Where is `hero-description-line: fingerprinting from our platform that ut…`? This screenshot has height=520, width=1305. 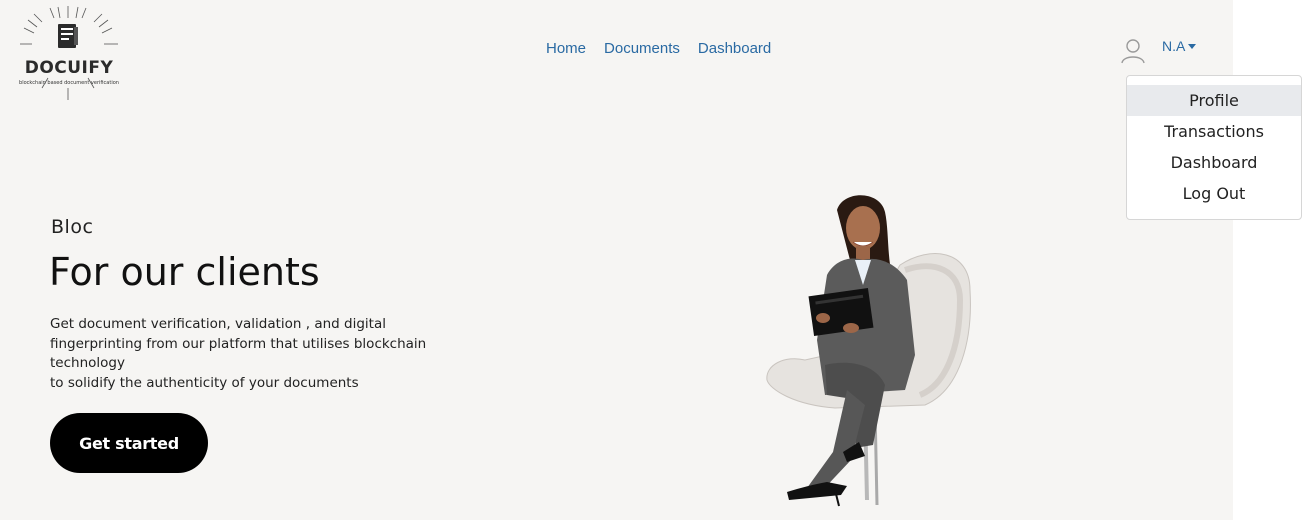
hero-description-line: fingerprinting from our platform that ut… is located at coordinates (238, 343).